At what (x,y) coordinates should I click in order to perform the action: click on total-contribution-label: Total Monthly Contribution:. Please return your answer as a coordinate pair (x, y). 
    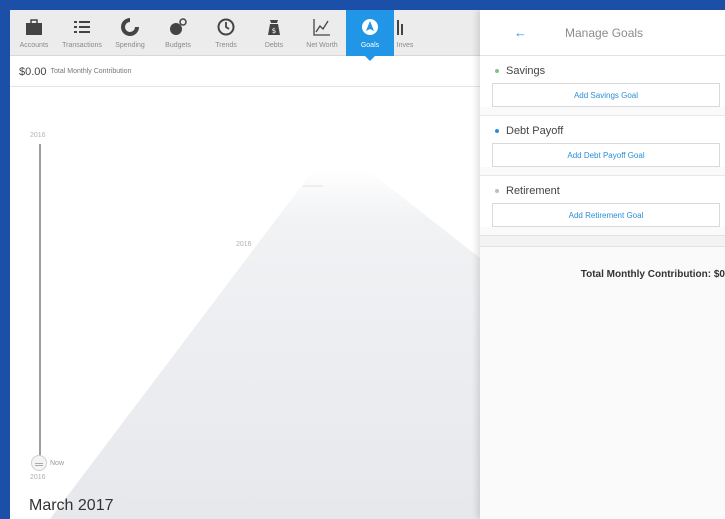
    Looking at the image, I should click on (646, 274).